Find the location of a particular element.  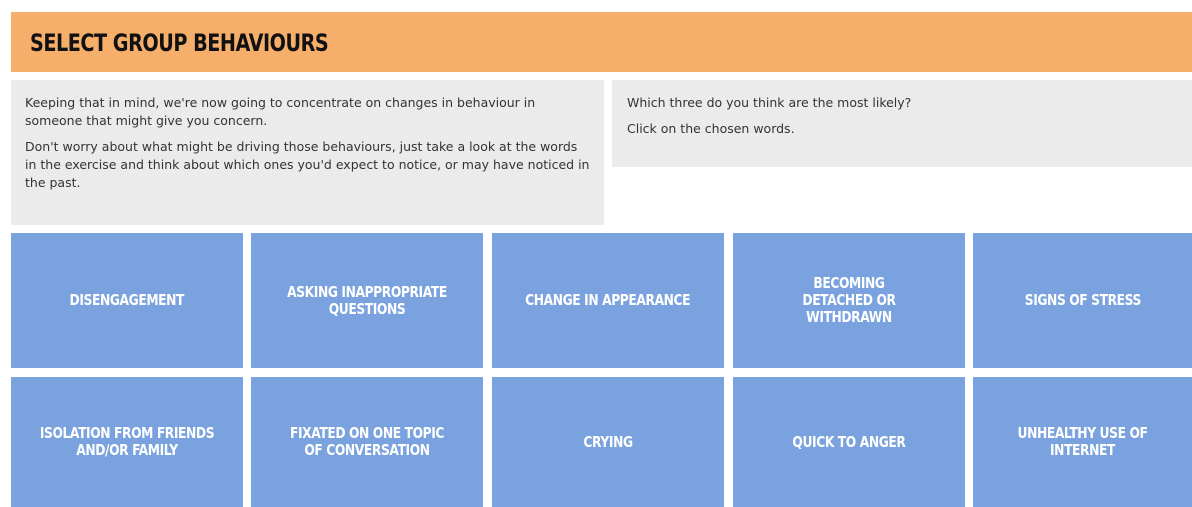

option-tile-asking-inappropriate-questions: ASKING INAPPROPRIATE QUESTIONS is located at coordinates (367, 300).